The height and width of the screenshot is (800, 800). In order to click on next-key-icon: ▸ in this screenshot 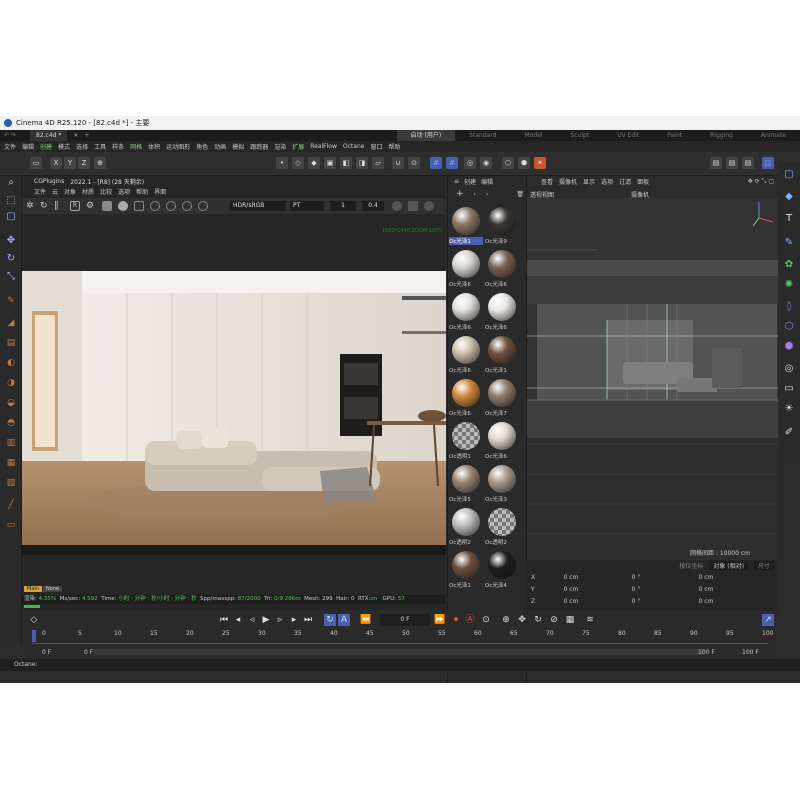, I will do `click(294, 620)`.